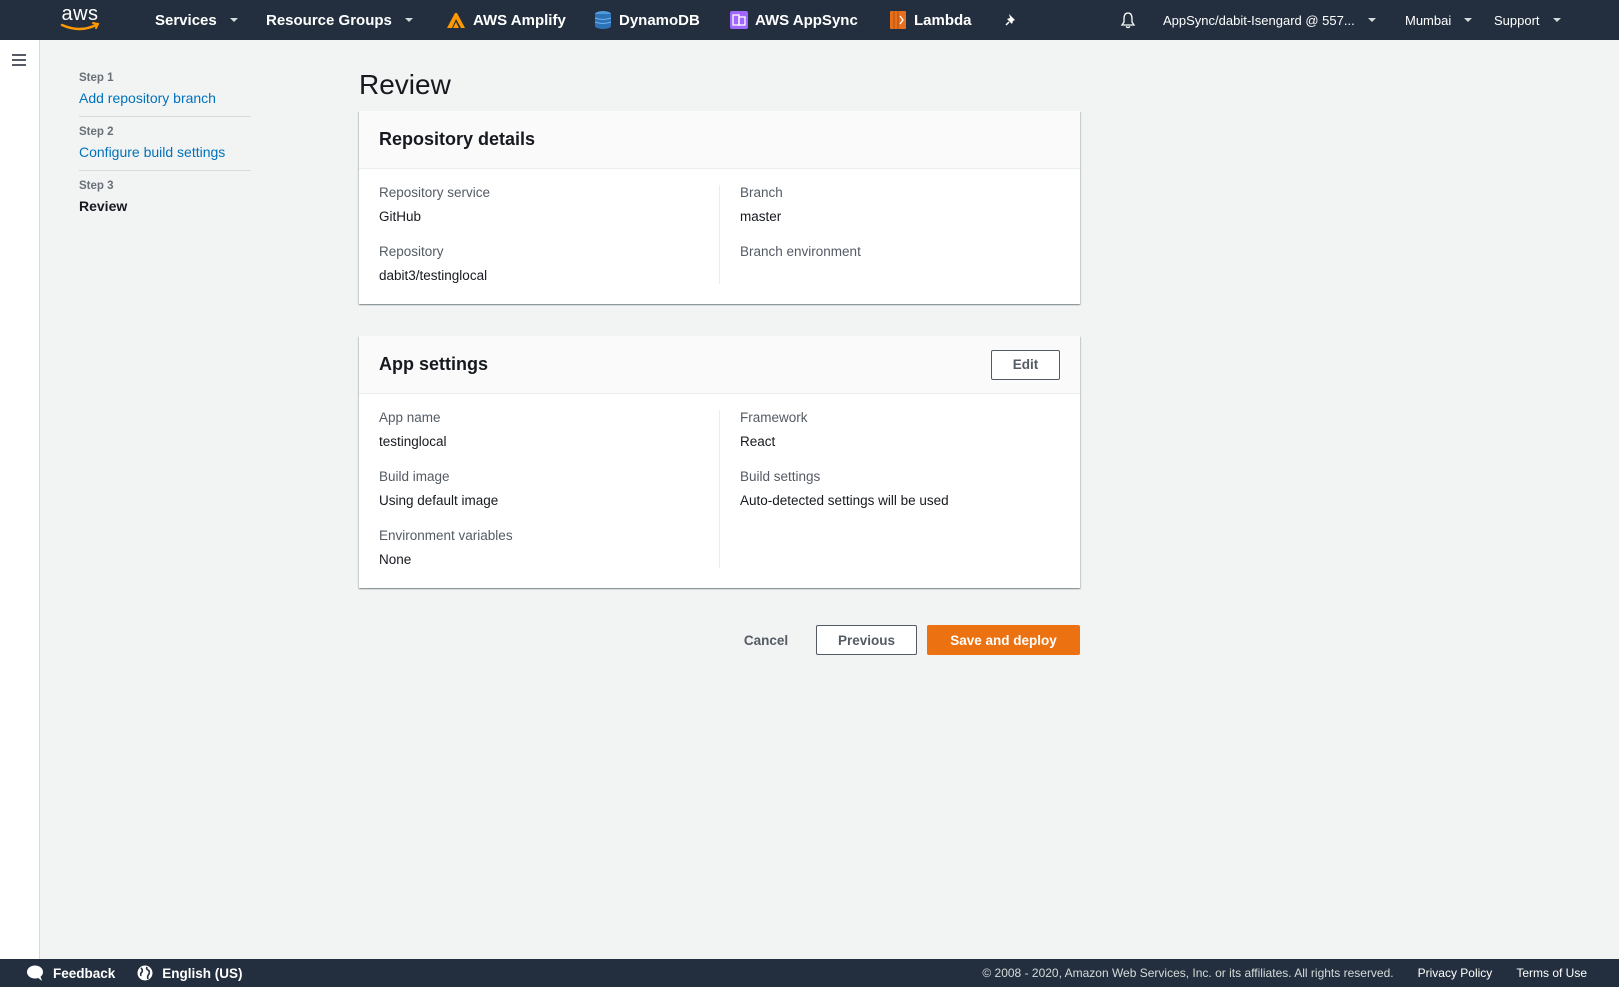 The height and width of the screenshot is (987, 1619). I want to click on feedback-link: Feedback, so click(70, 973).